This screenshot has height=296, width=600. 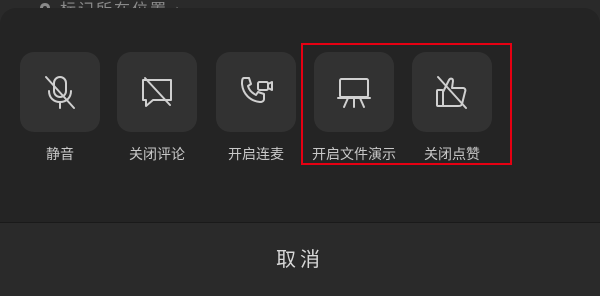 I want to click on close-likes-tile, so click(x=452, y=92).